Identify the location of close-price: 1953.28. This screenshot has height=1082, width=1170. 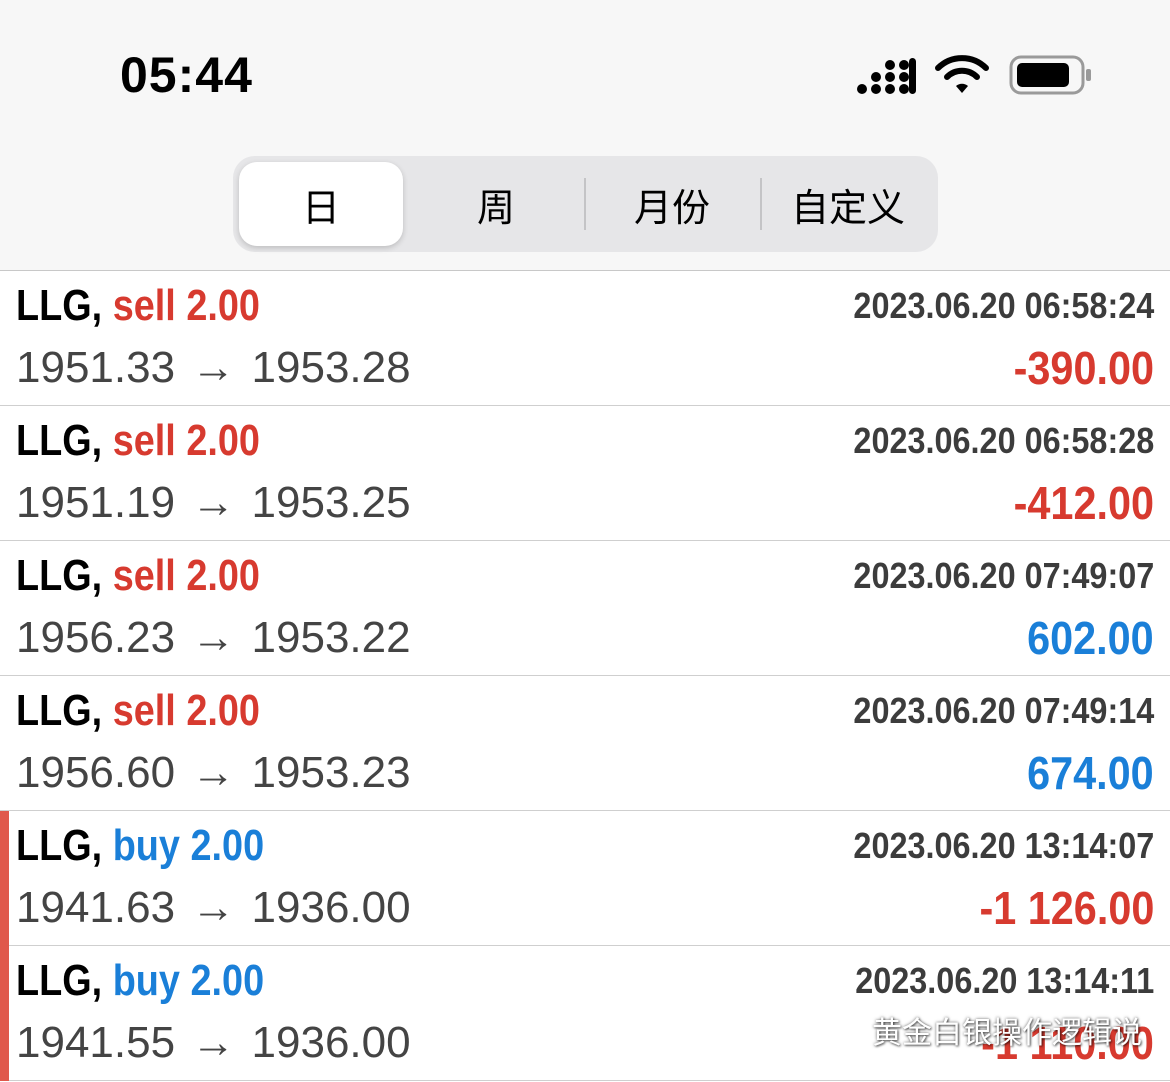
(331, 367).